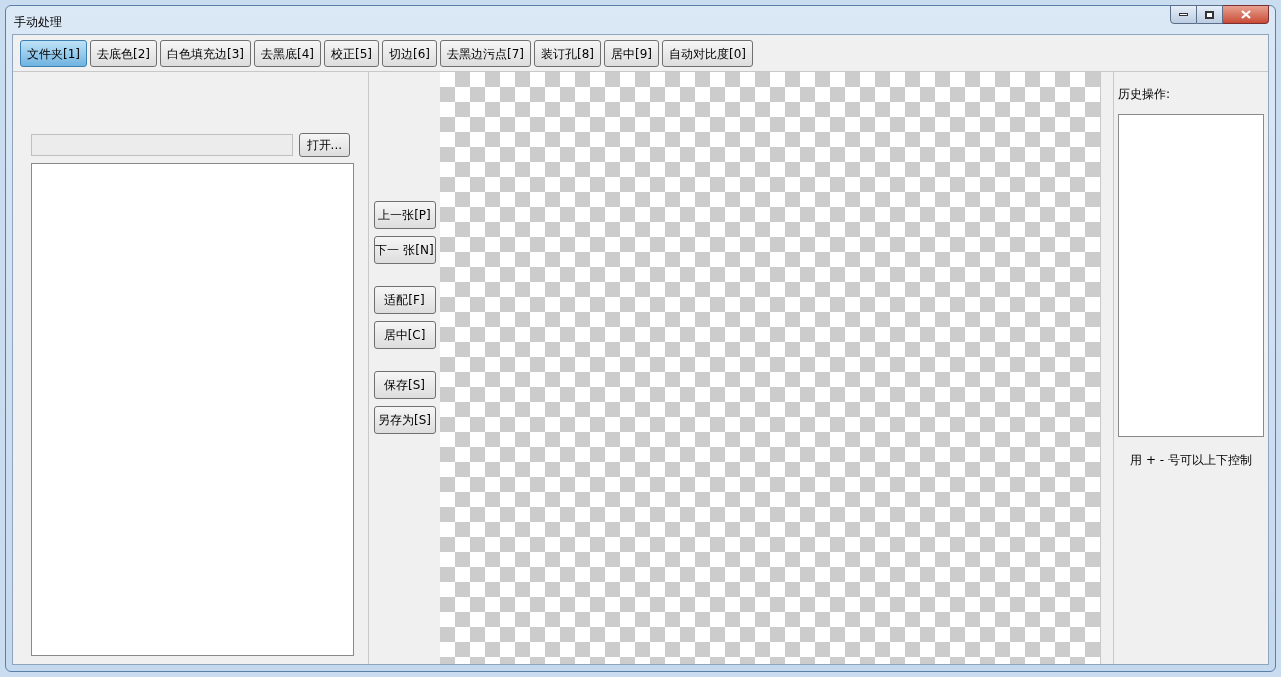 The image size is (1281, 677). Describe the element at coordinates (404, 250) in the screenshot. I see `nav-button: 下一 张[N]` at that location.